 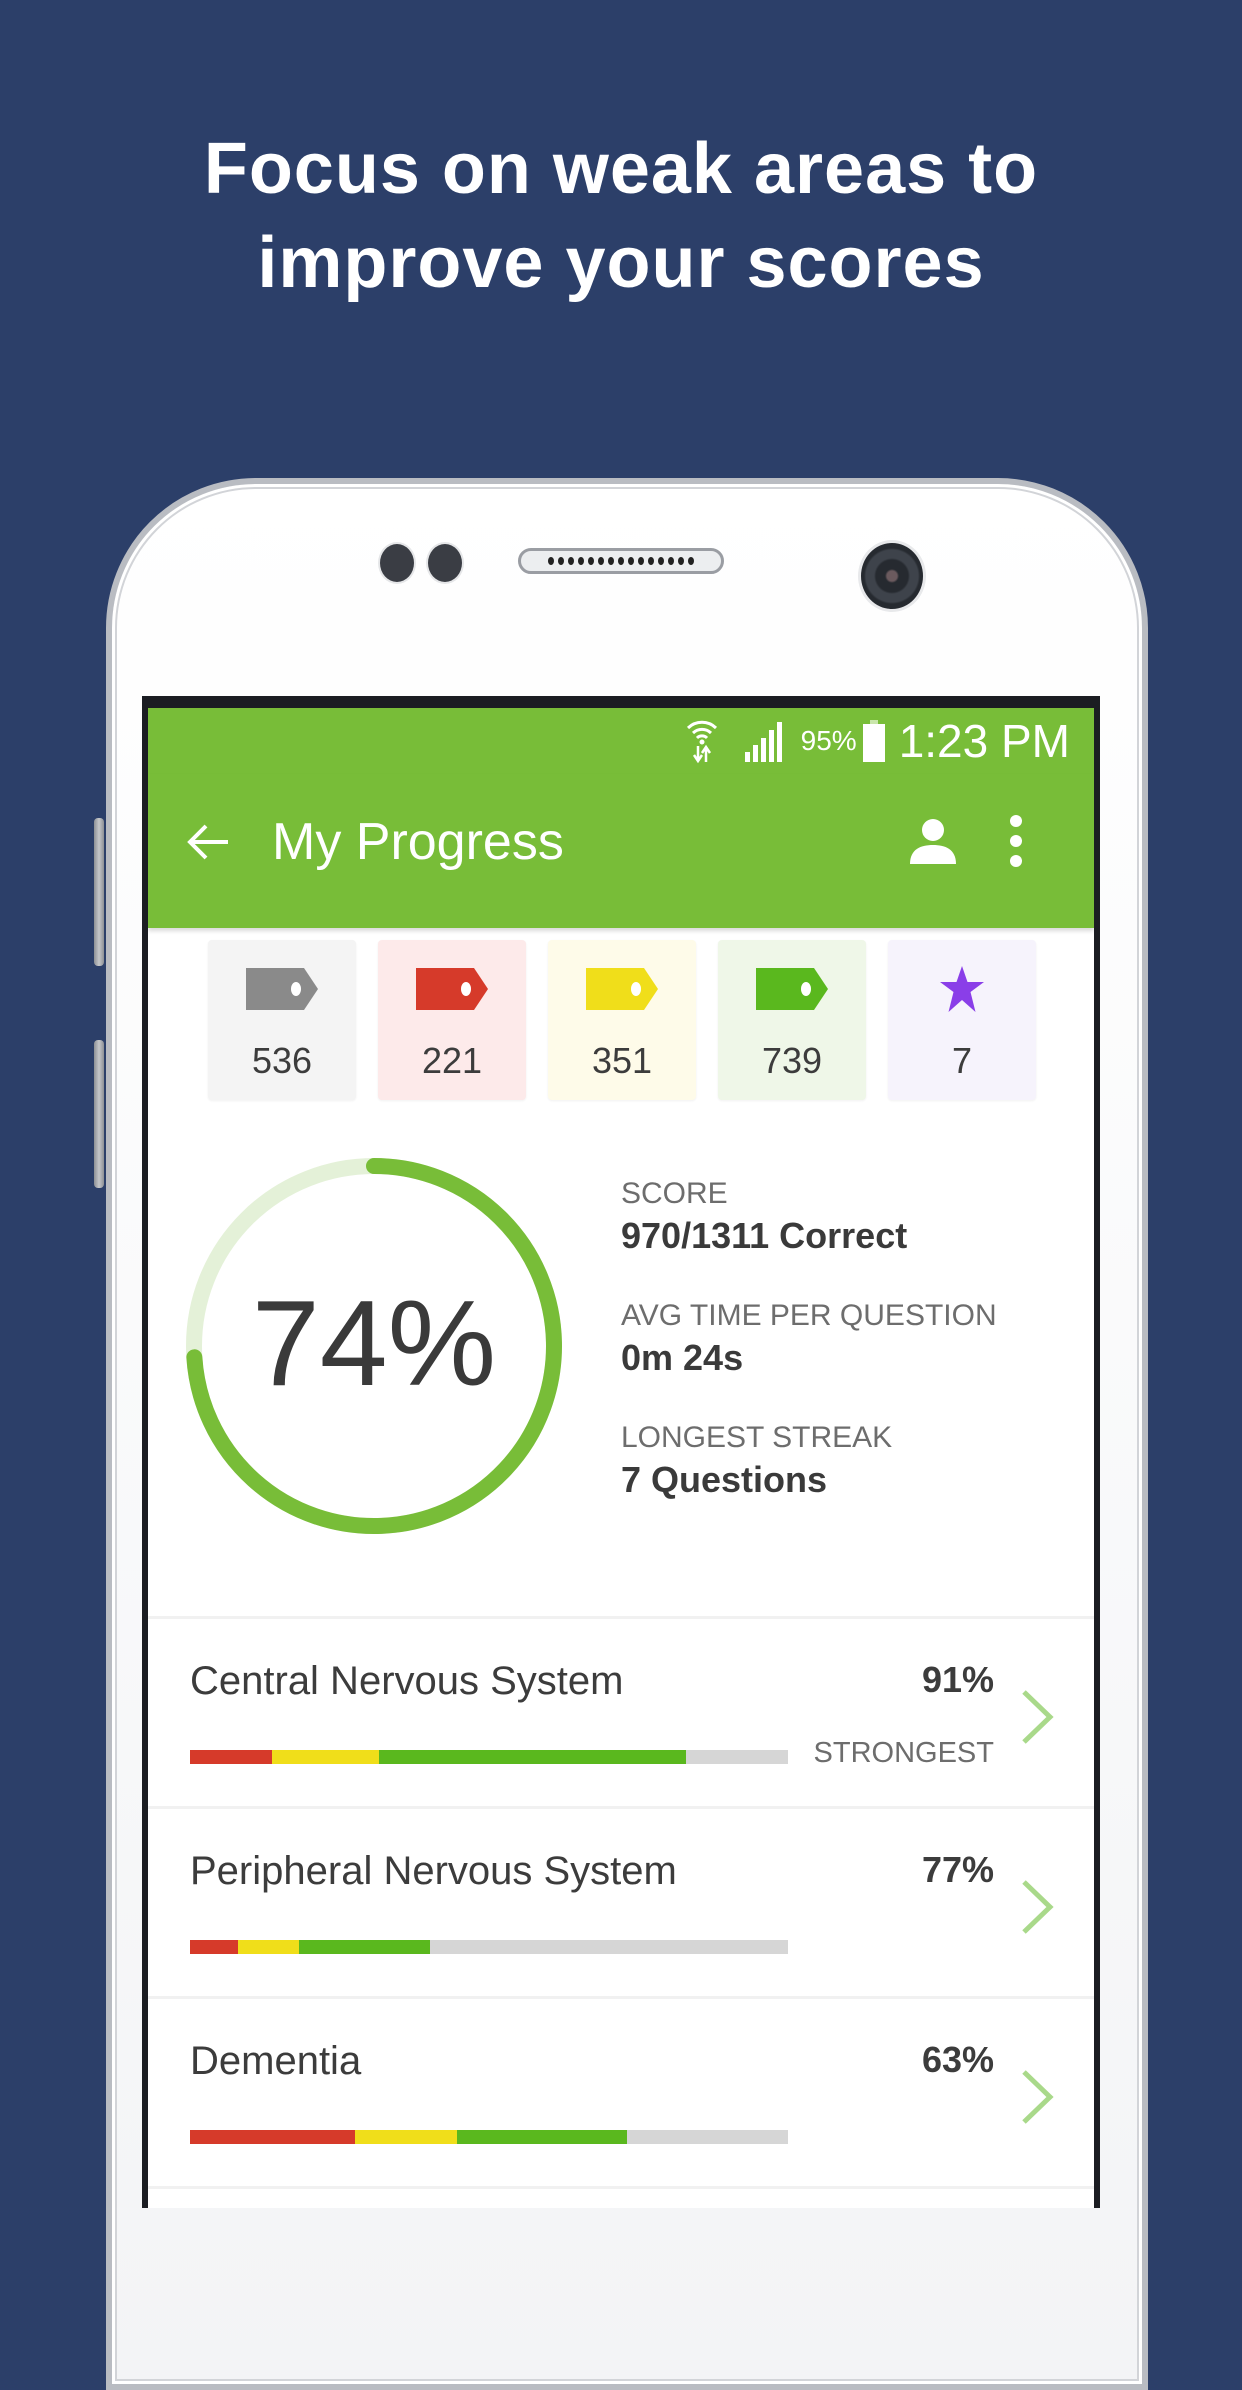 What do you see at coordinates (418, 842) in the screenshot?
I see `page-title: My Progress` at bounding box center [418, 842].